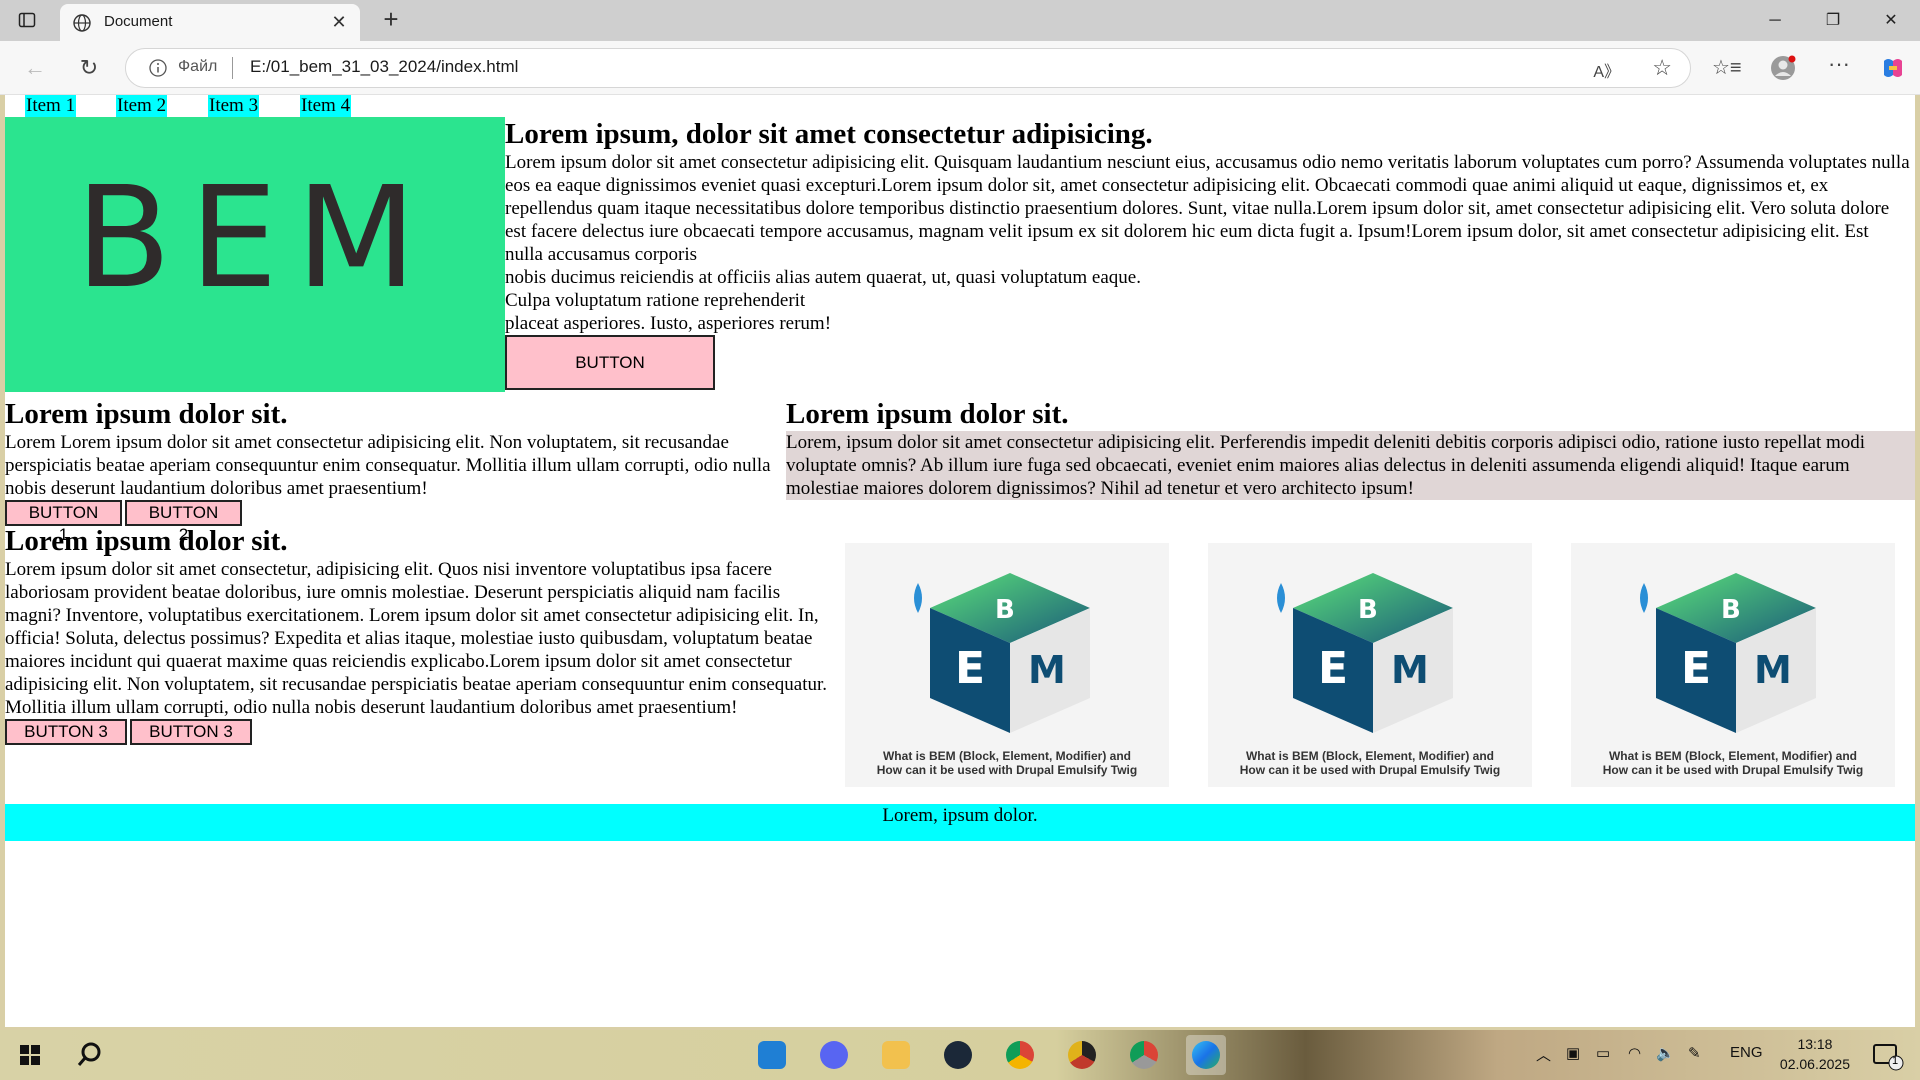 This screenshot has width=1920, height=1080. Describe the element at coordinates (391, 20) in the screenshot. I see `new-tab-icon: +` at that location.